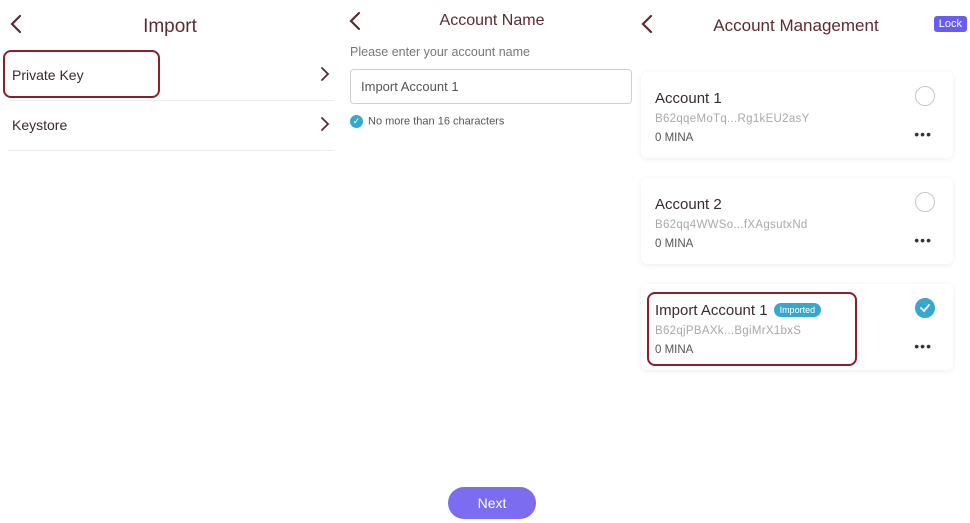 This screenshot has height=523, width=970. Describe the element at coordinates (171, 126) in the screenshot. I see `keystore-option: Keystore` at that location.